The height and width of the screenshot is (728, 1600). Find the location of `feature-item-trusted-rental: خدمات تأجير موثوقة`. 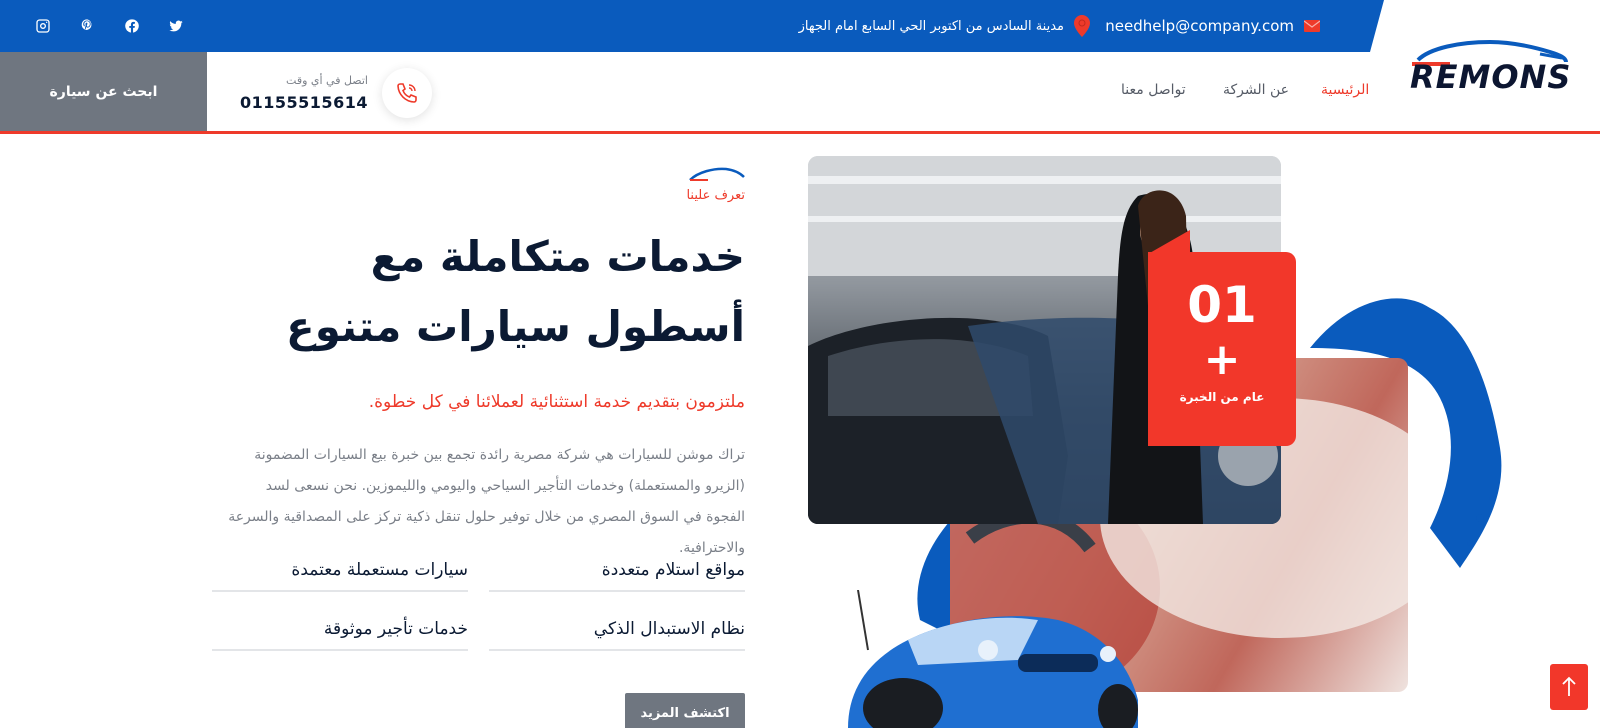

feature-item-trusted-rental: خدمات تأجير موثوقة is located at coordinates (340, 635).